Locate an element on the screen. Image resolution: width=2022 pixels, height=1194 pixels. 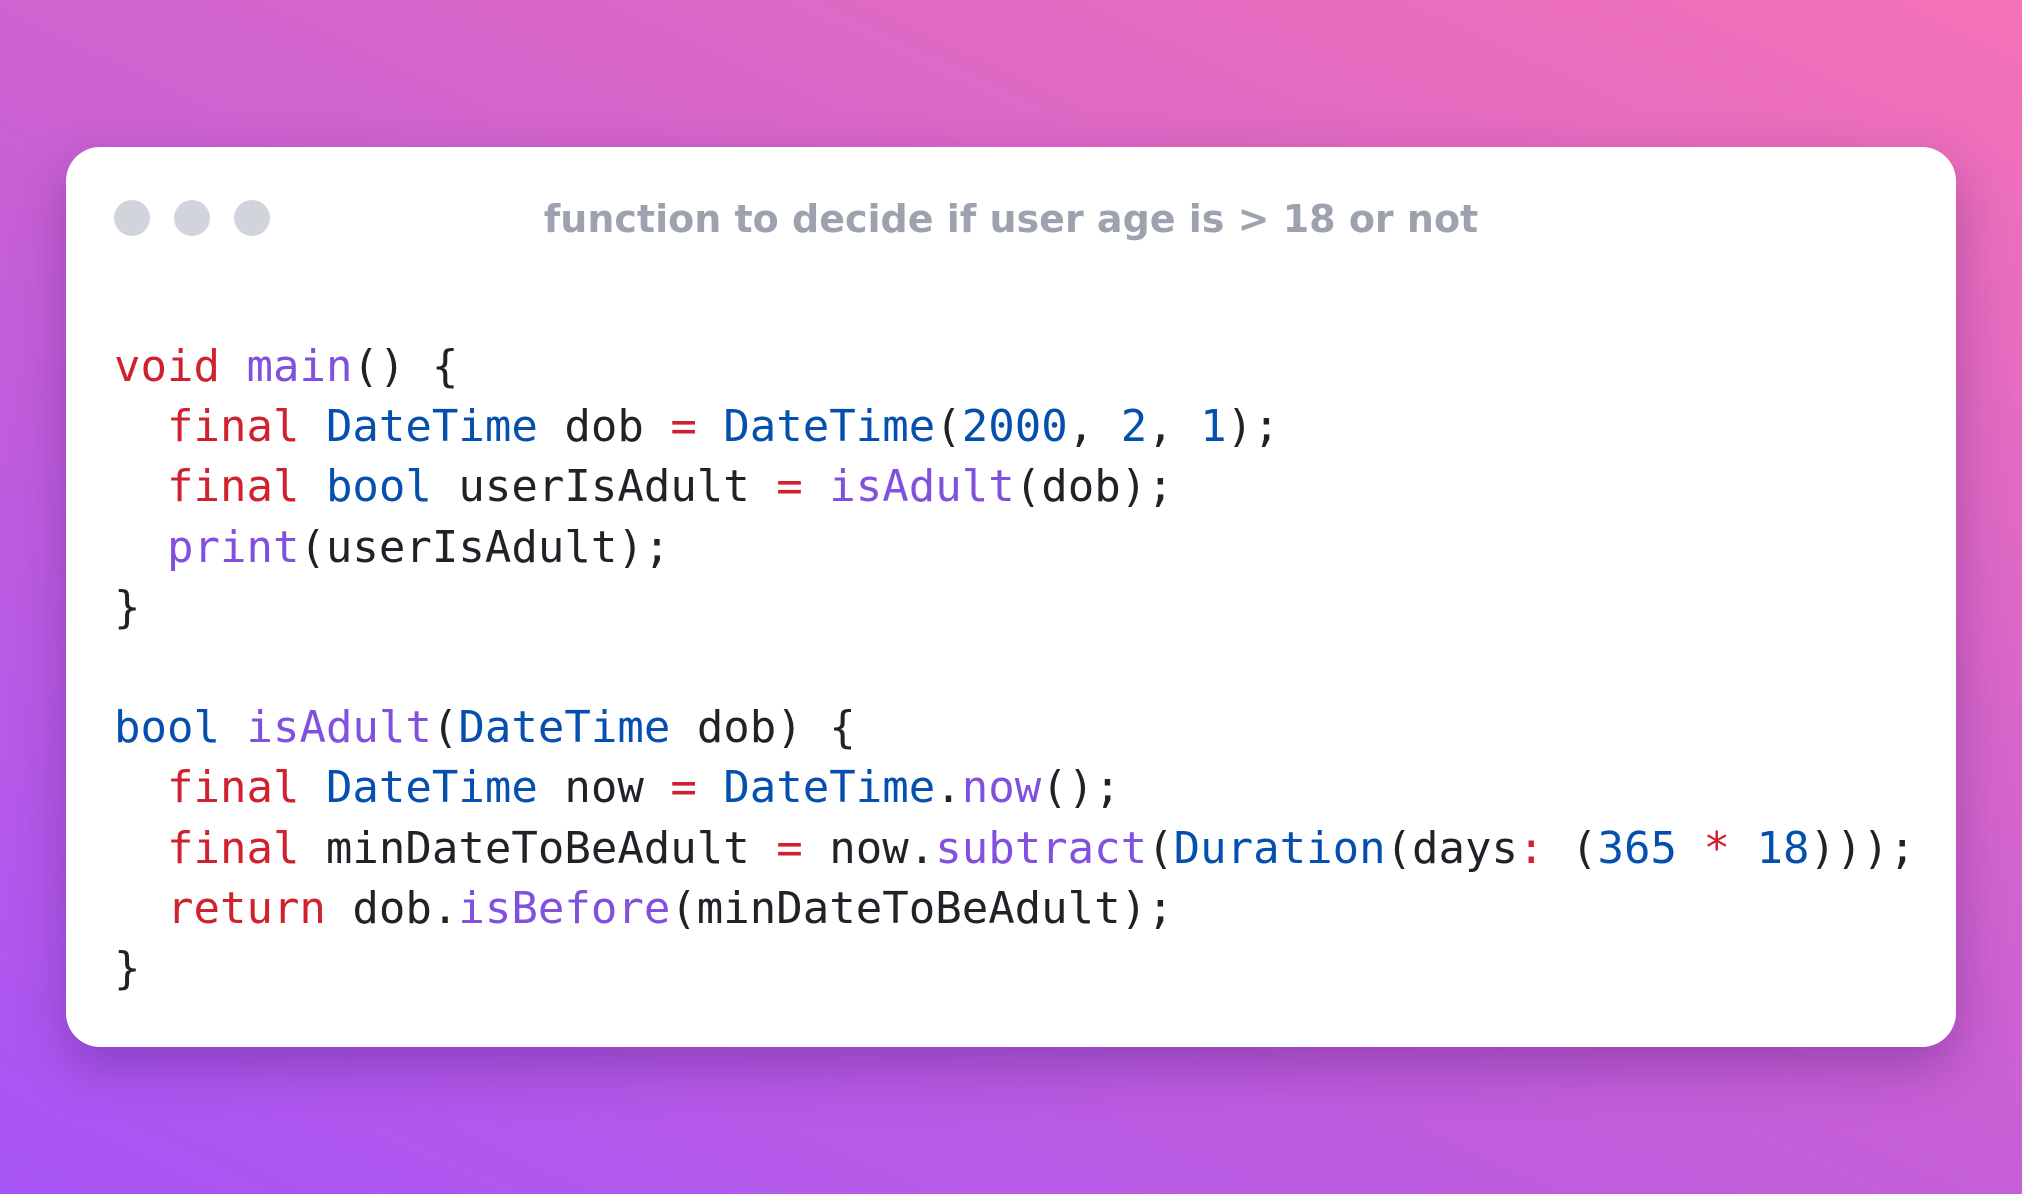
operator-token: * is located at coordinates (1716, 848).